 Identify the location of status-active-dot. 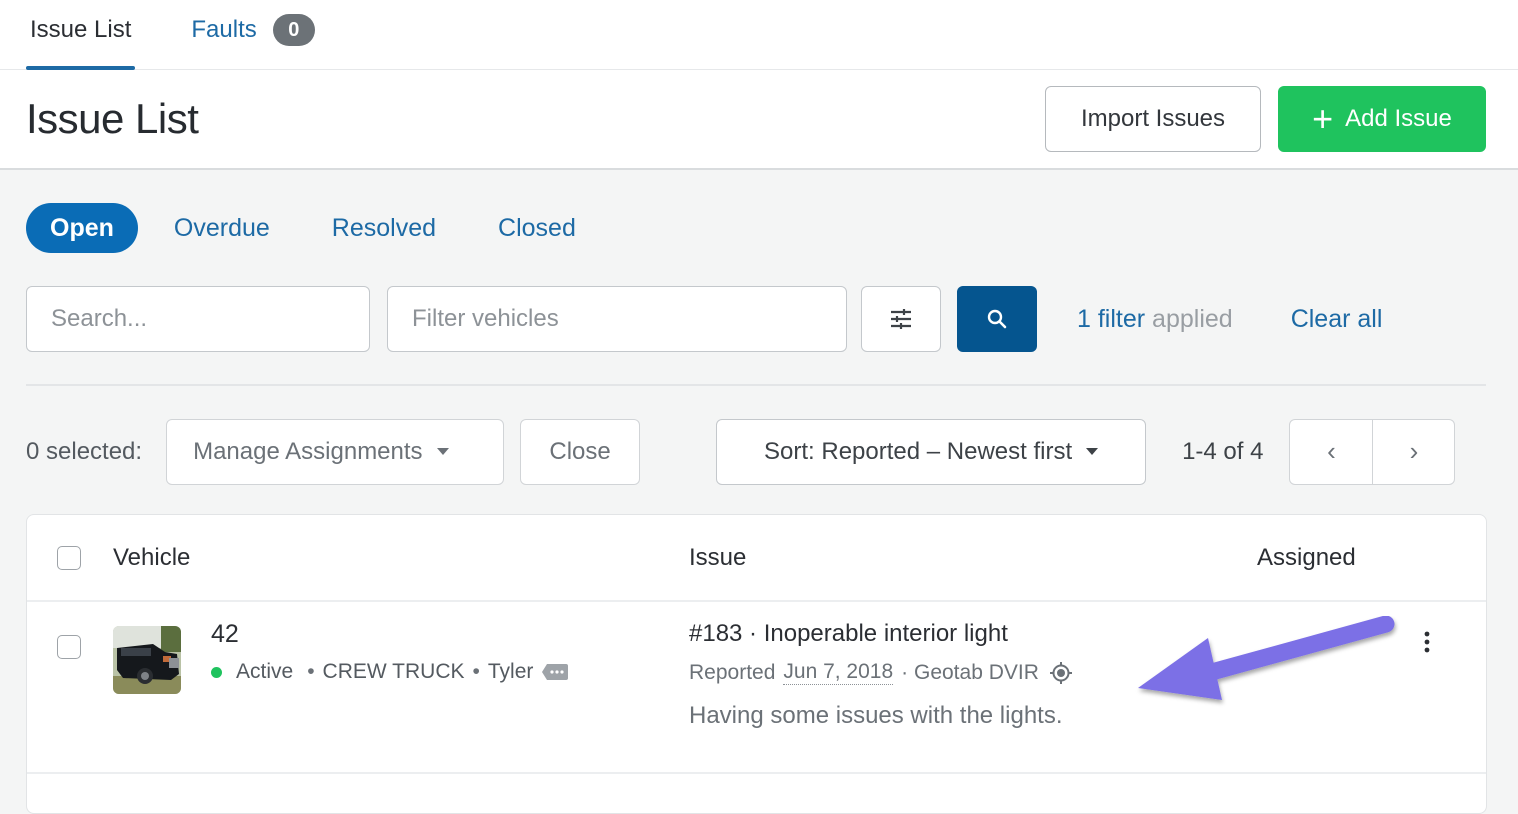
(216, 672).